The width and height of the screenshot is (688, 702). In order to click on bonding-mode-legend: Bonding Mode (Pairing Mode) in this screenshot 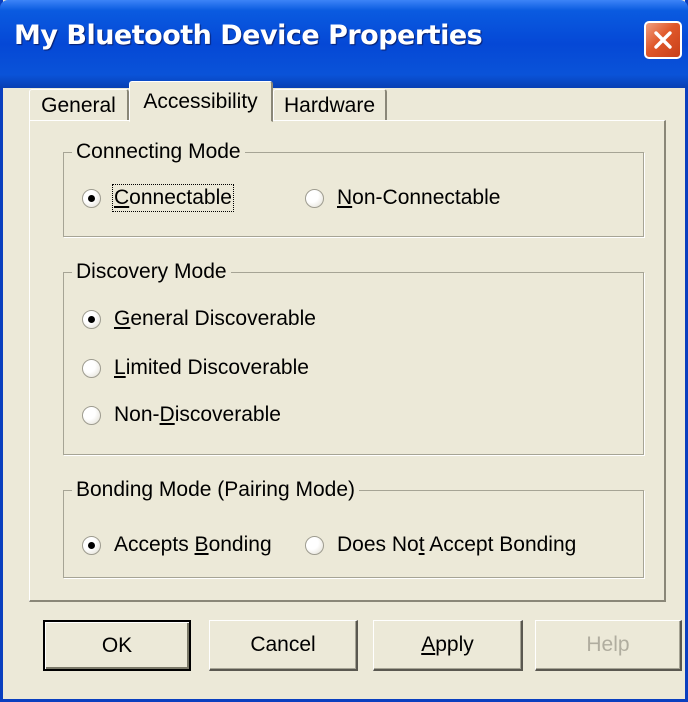, I will do `click(215, 489)`.